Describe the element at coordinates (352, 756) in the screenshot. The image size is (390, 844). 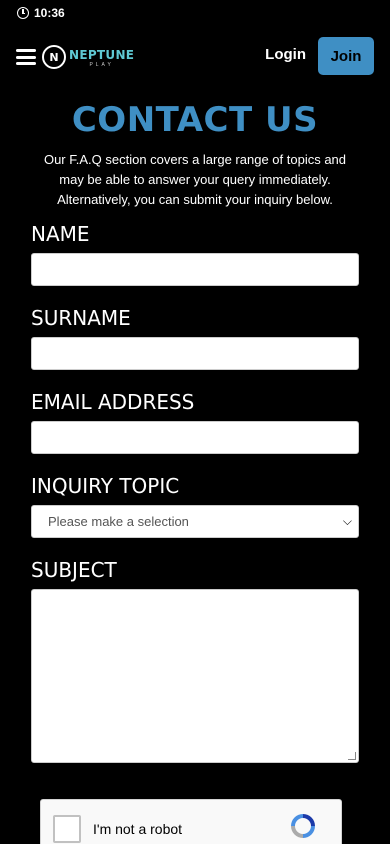
I see `resize-grip-icon` at that location.